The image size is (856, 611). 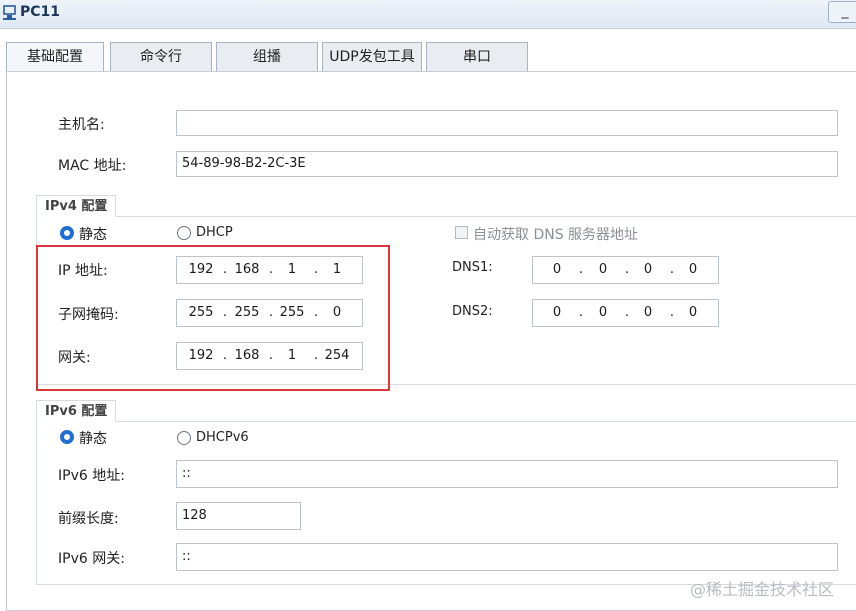 What do you see at coordinates (625, 270) in the screenshot?
I see `dns1-input: 0 . 0 . 0 . 0` at bounding box center [625, 270].